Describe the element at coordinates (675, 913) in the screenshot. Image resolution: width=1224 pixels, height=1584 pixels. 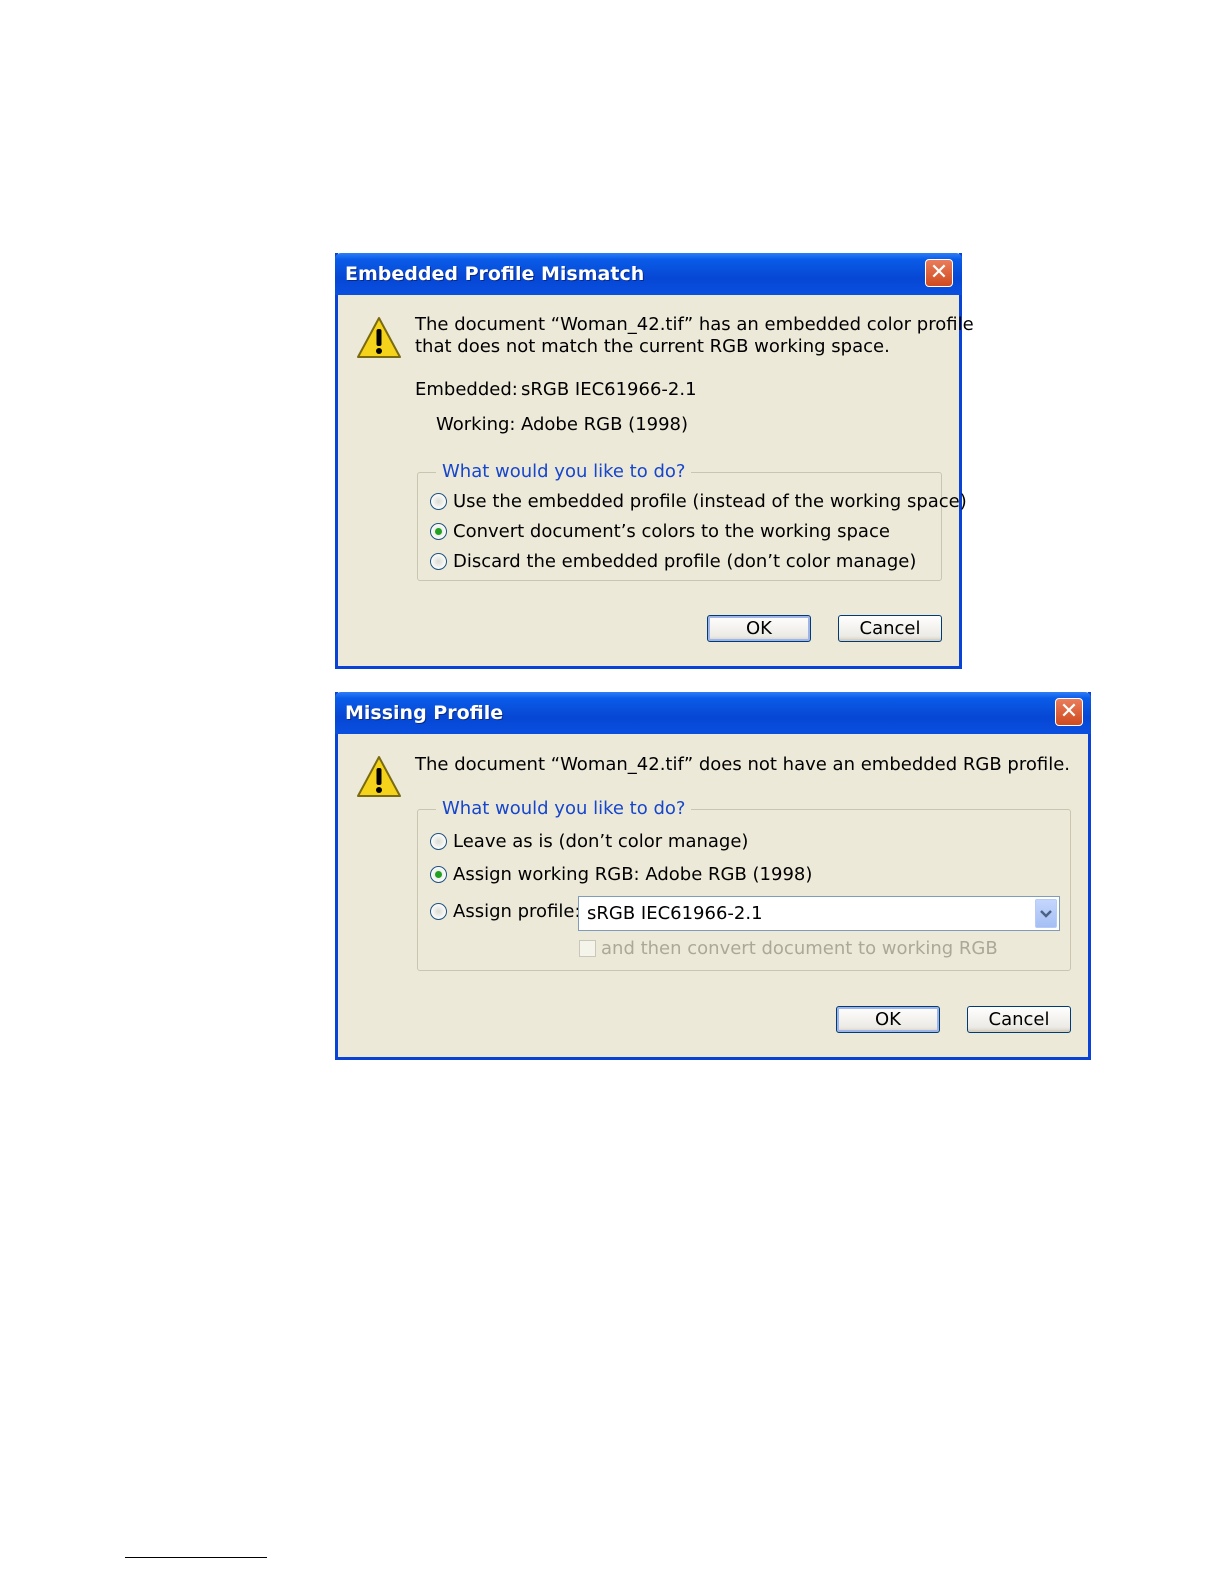
I see `profile-select-value: sRGB IEC61966-2.1` at that location.